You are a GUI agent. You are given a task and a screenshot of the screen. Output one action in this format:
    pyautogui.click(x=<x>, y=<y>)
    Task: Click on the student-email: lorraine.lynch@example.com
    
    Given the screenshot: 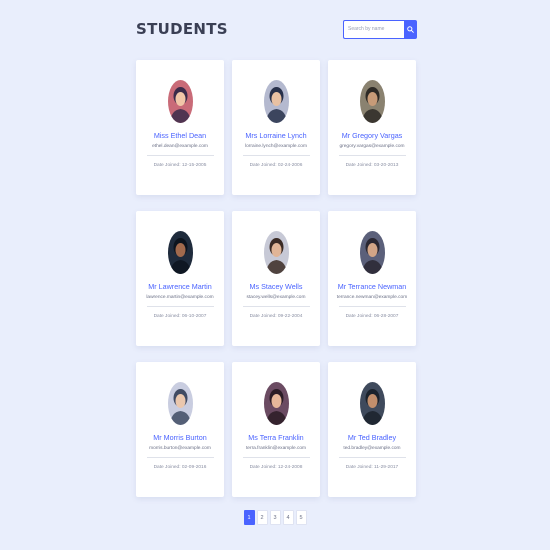 What is the action you would take?
    pyautogui.click(x=276, y=146)
    